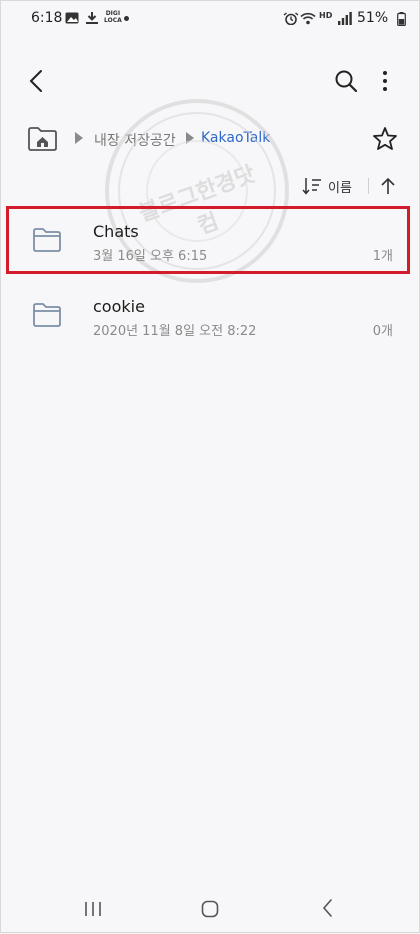  Describe the element at coordinates (210, 316) in the screenshot. I see `folder-item-cookie: cookie 2020년 11월 8일 오전 8:22 0개` at that location.